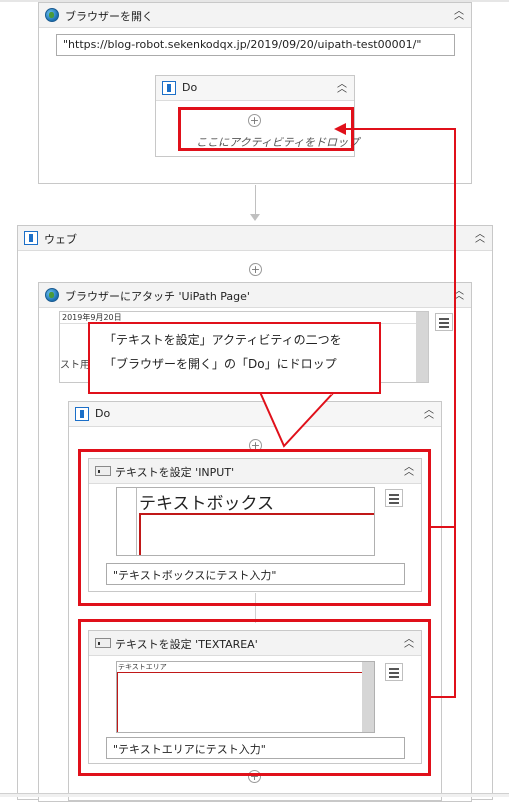 This screenshot has width=509, height=802. What do you see at coordinates (255, 217) in the screenshot?
I see `connector-arrow-icon` at bounding box center [255, 217].